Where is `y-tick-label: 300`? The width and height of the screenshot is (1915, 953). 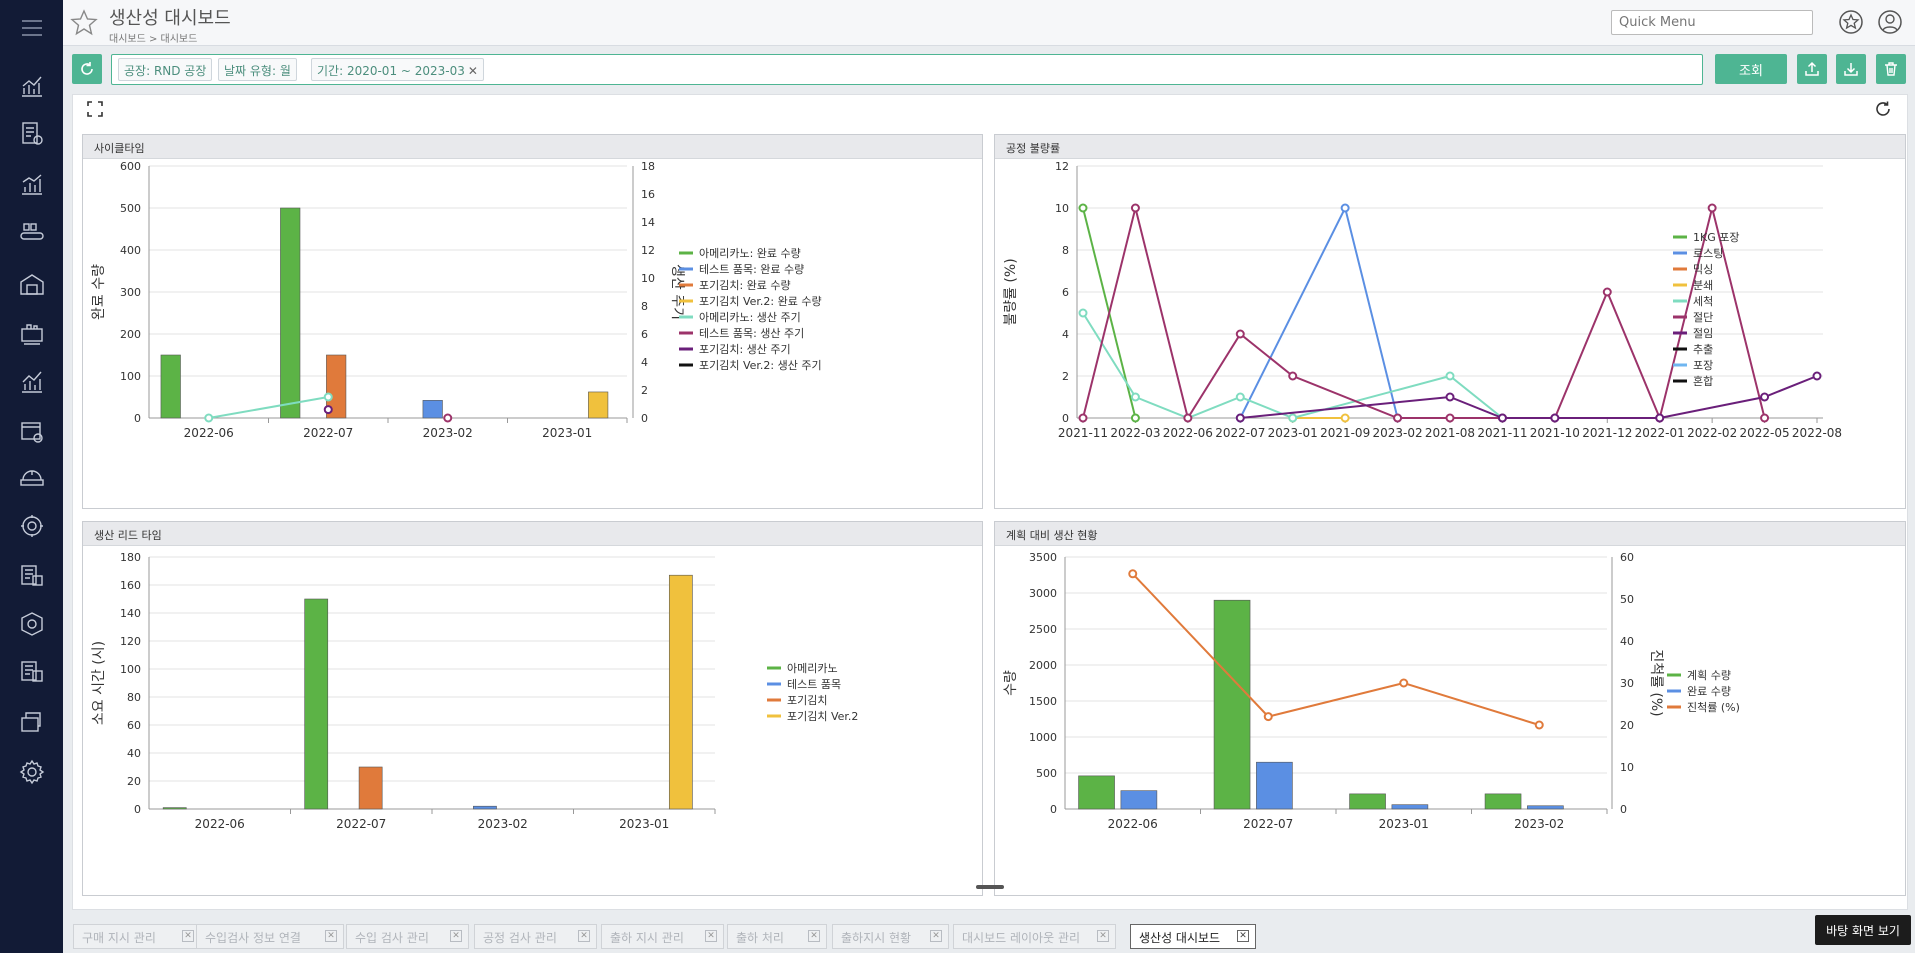
y-tick-label: 300 is located at coordinates (130, 292).